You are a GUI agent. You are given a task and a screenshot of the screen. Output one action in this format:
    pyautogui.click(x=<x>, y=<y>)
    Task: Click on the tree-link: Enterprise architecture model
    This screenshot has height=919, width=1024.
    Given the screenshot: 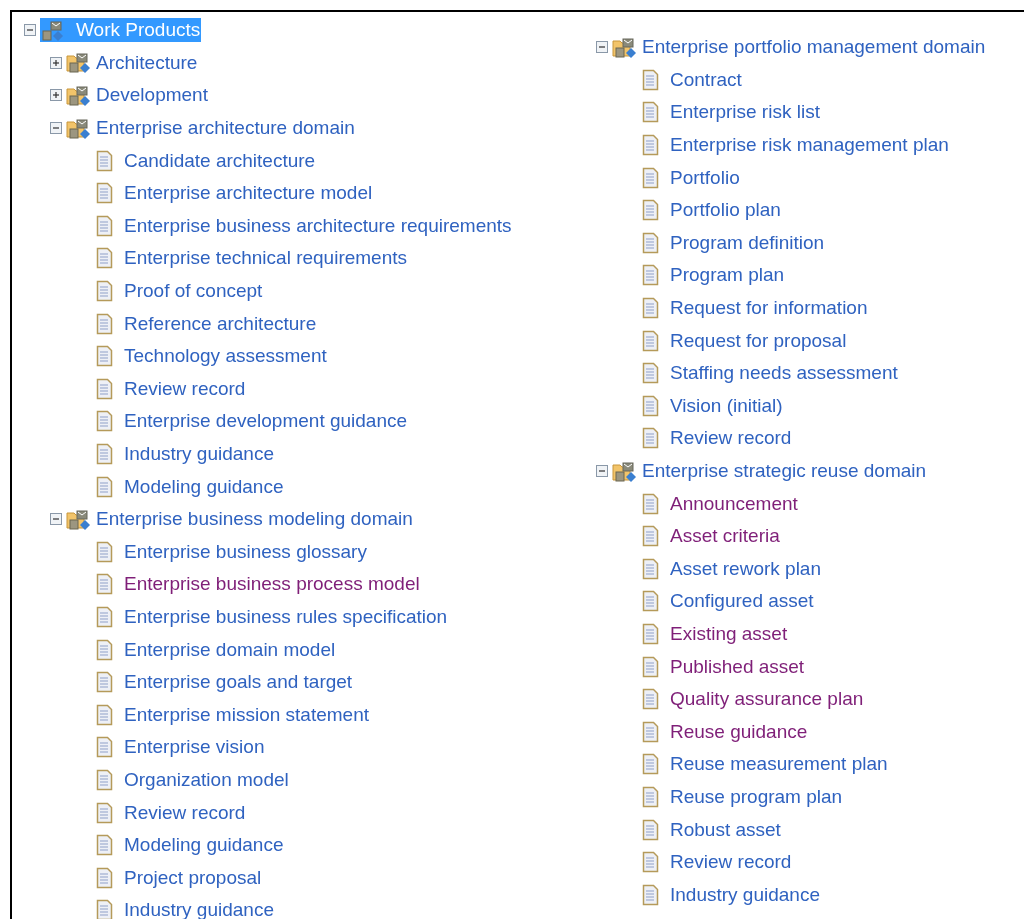 What is the action you would take?
    pyautogui.click(x=248, y=193)
    